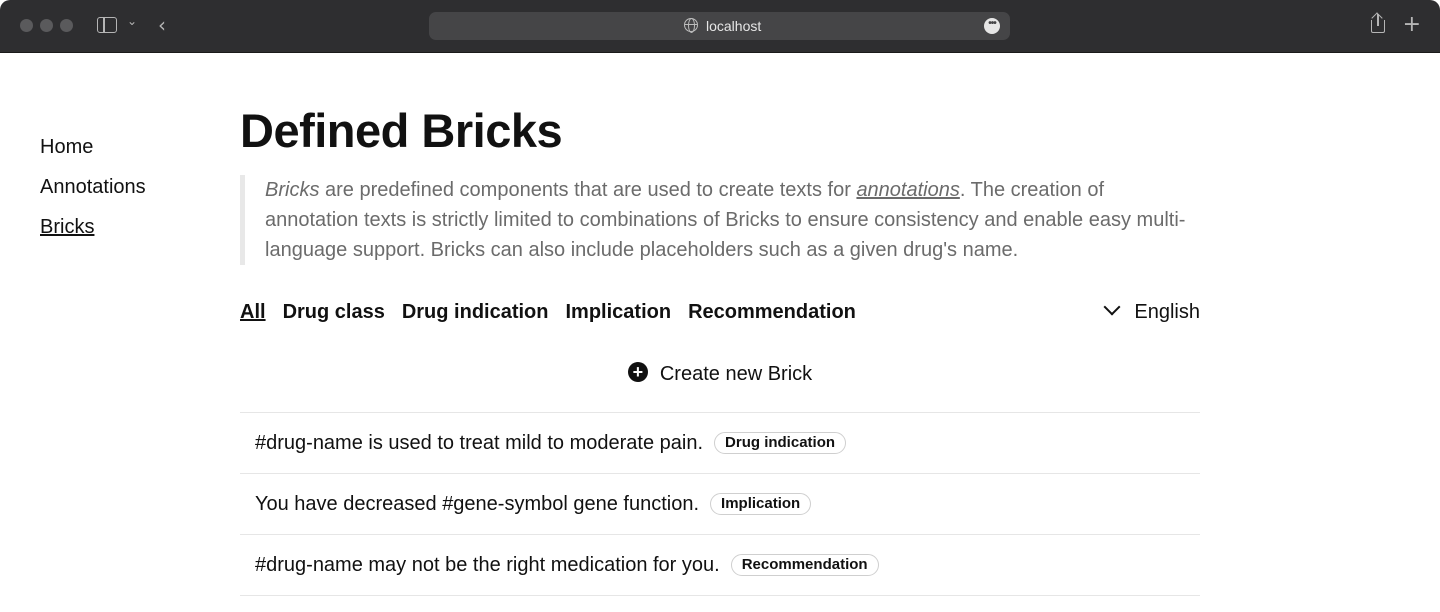  I want to click on language-select: English, so click(1151, 312).